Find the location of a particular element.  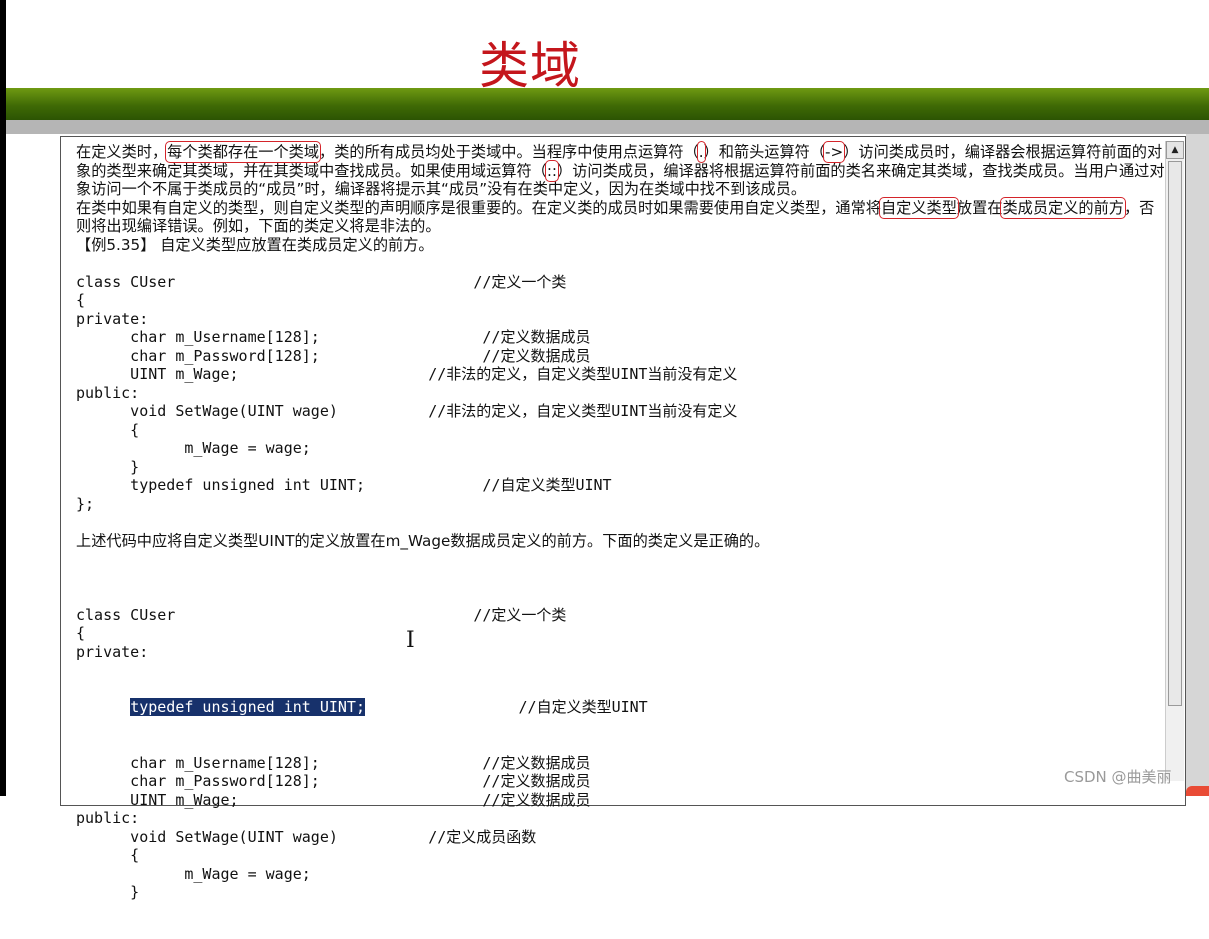

corner-badge-icon is located at coordinates (1197, 791).